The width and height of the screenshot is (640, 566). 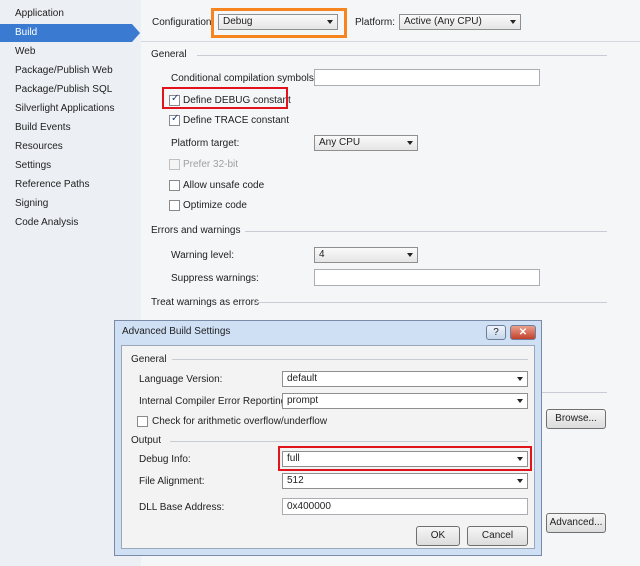 I want to click on help-icon: ?, so click(x=496, y=332).